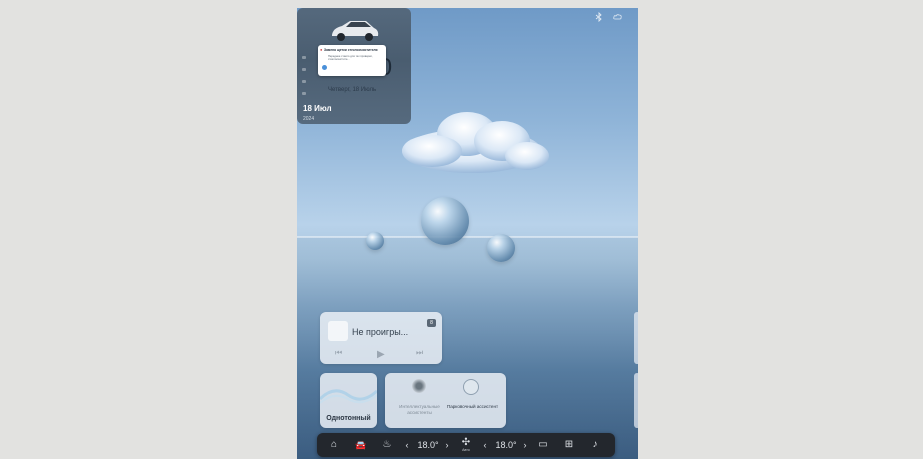 This screenshot has width=923, height=459. What do you see at coordinates (472, 406) in the screenshot?
I see `parking-assistant-label: Парковочный ассистент` at bounding box center [472, 406].